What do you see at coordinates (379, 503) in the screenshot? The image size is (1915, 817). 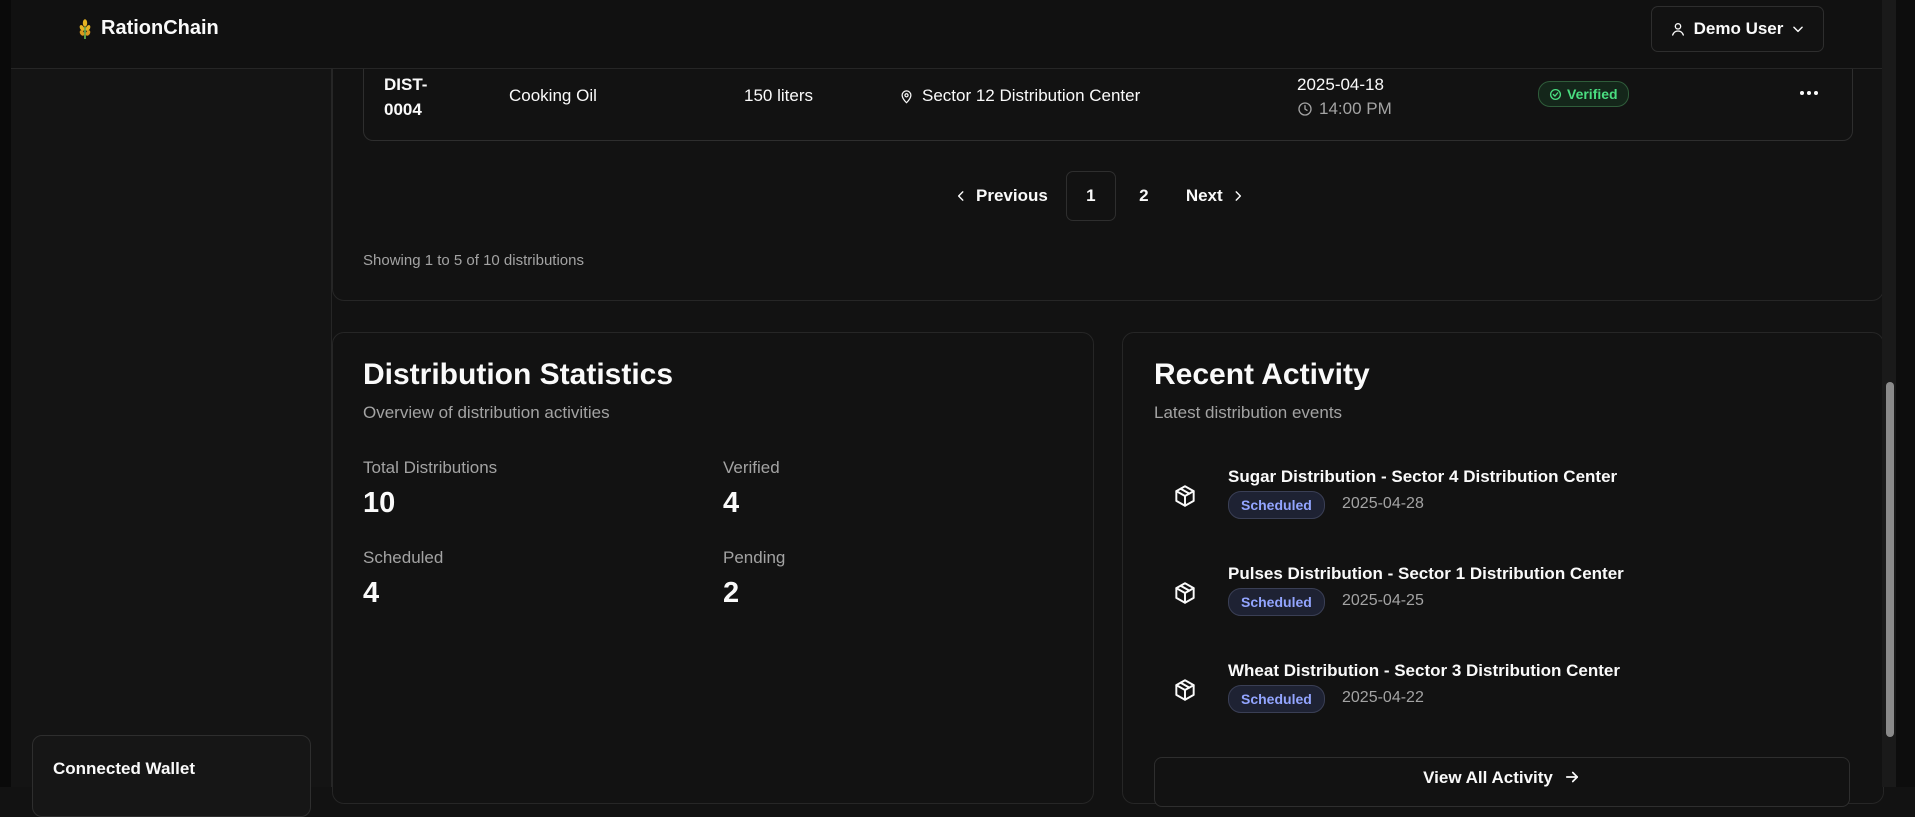 I see `total-distributions-value: 10` at bounding box center [379, 503].